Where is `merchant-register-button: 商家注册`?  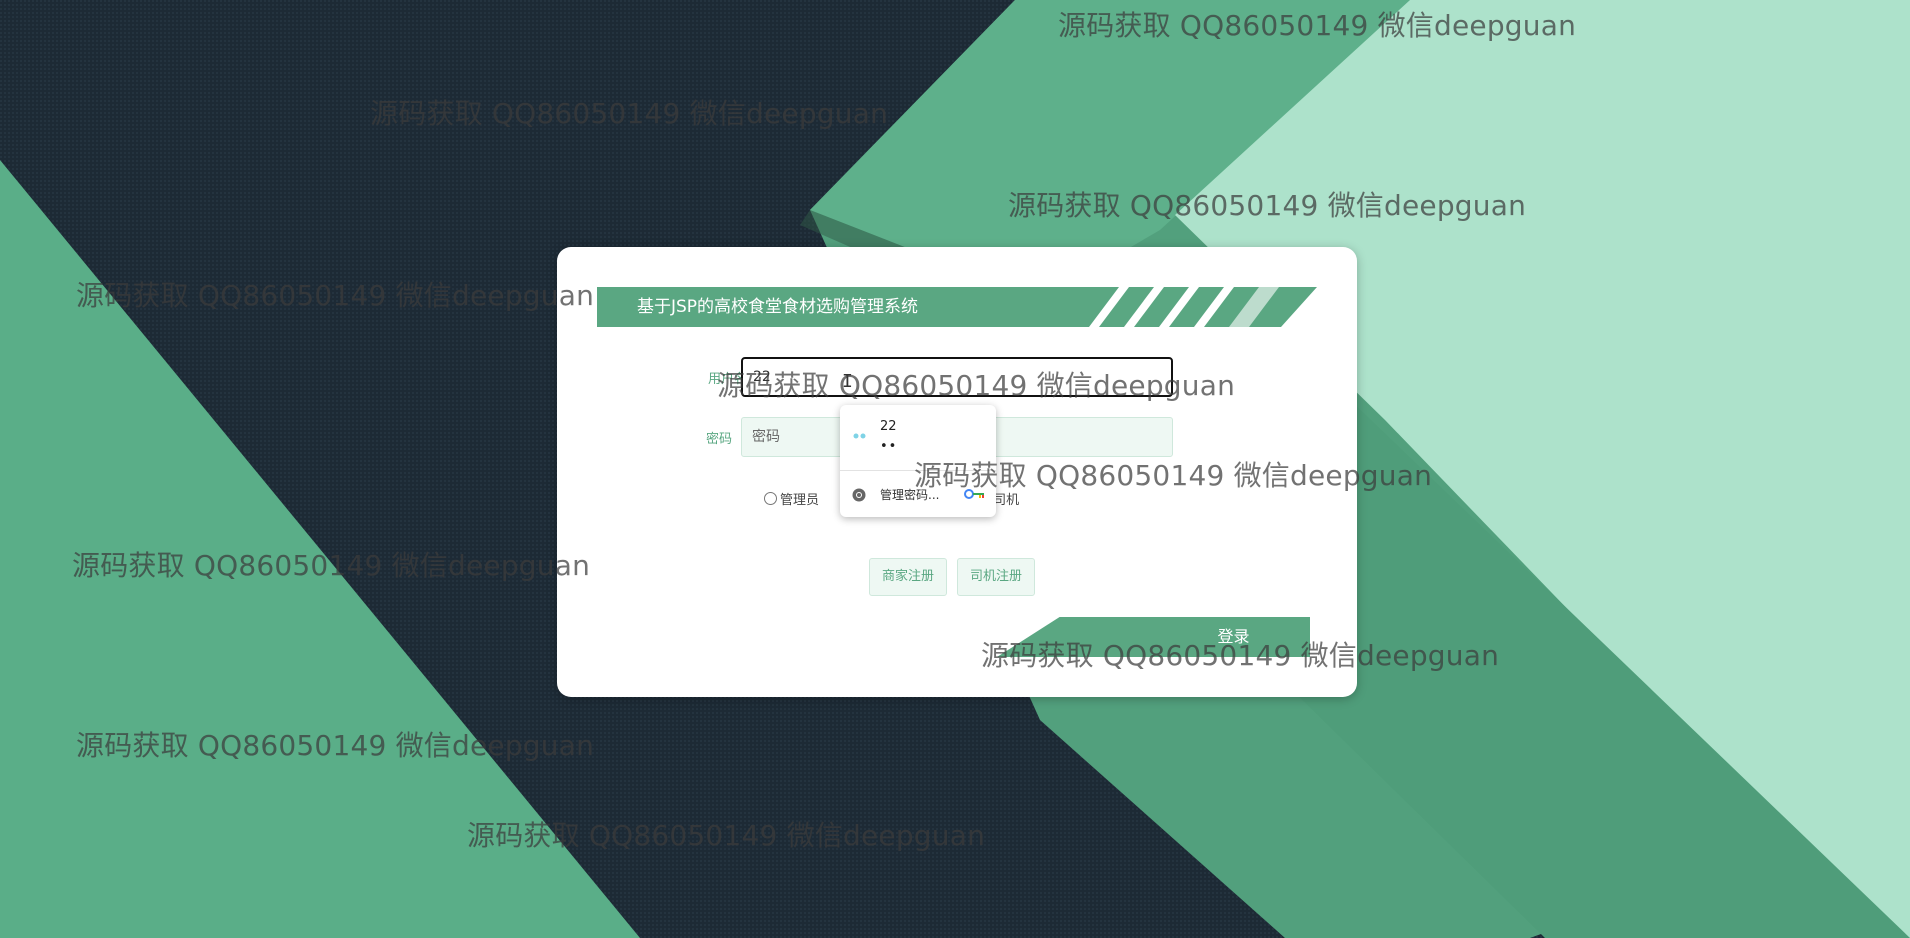
merchant-register-button: 商家注册 is located at coordinates (908, 577).